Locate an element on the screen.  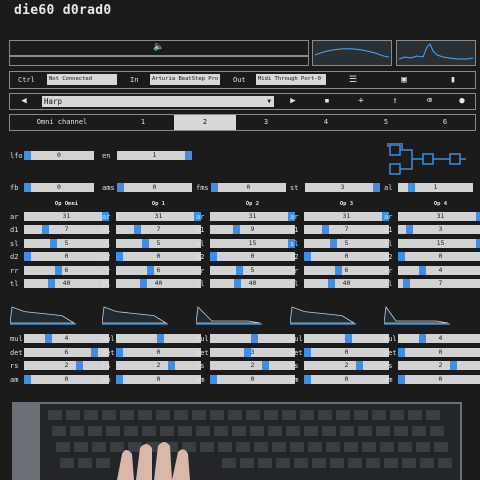
channel-tab: 1 is located at coordinates (143, 122).